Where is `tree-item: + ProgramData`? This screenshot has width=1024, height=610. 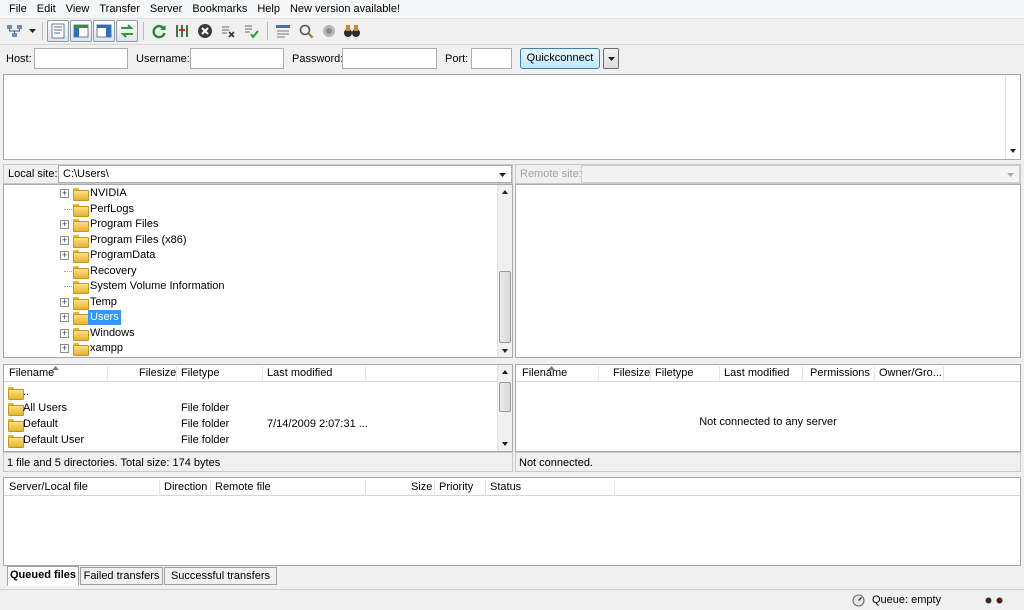 tree-item: + ProgramData is located at coordinates (260, 255).